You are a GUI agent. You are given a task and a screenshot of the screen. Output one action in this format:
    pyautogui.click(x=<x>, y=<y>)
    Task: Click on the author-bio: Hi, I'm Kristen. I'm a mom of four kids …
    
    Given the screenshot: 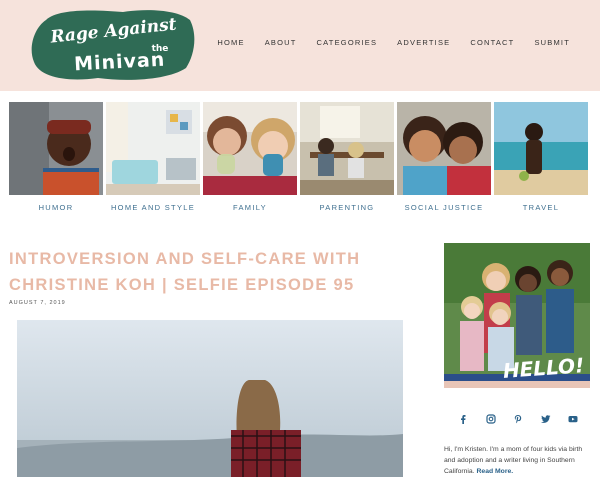 What is the action you would take?
    pyautogui.click(x=519, y=460)
    